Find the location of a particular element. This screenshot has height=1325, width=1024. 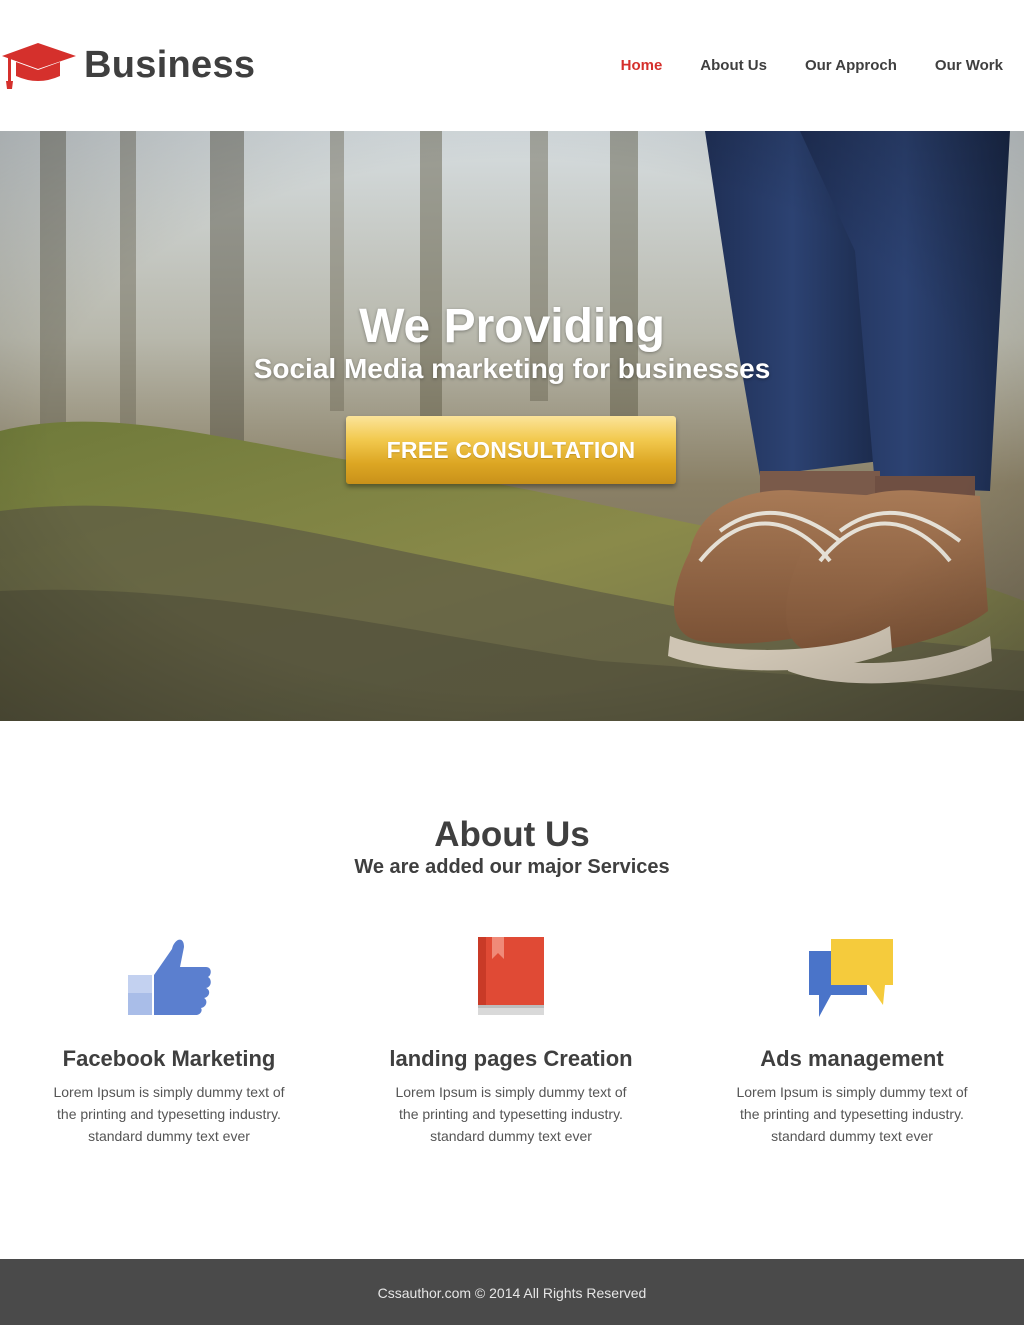

logo: Business is located at coordinates (128, 66).